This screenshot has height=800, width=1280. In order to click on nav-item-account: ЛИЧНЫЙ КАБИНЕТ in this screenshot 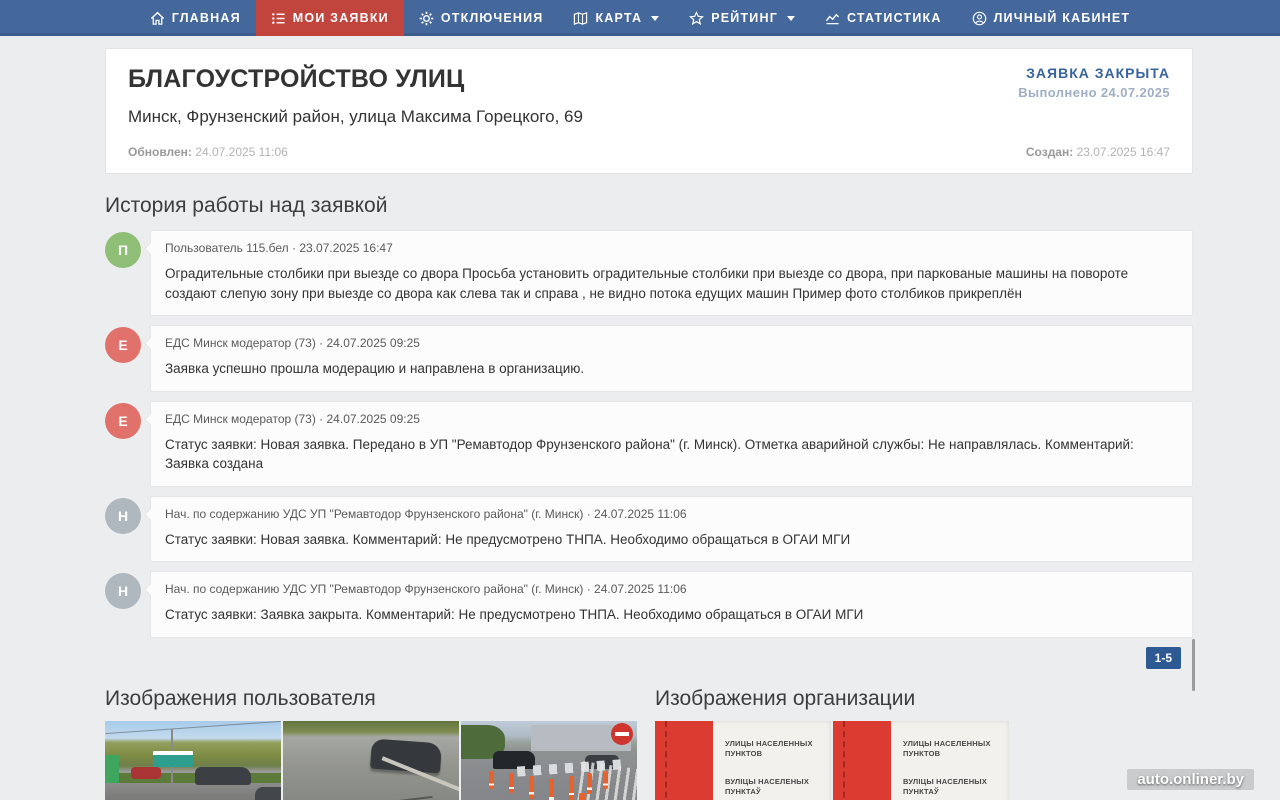, I will do `click(1051, 18)`.